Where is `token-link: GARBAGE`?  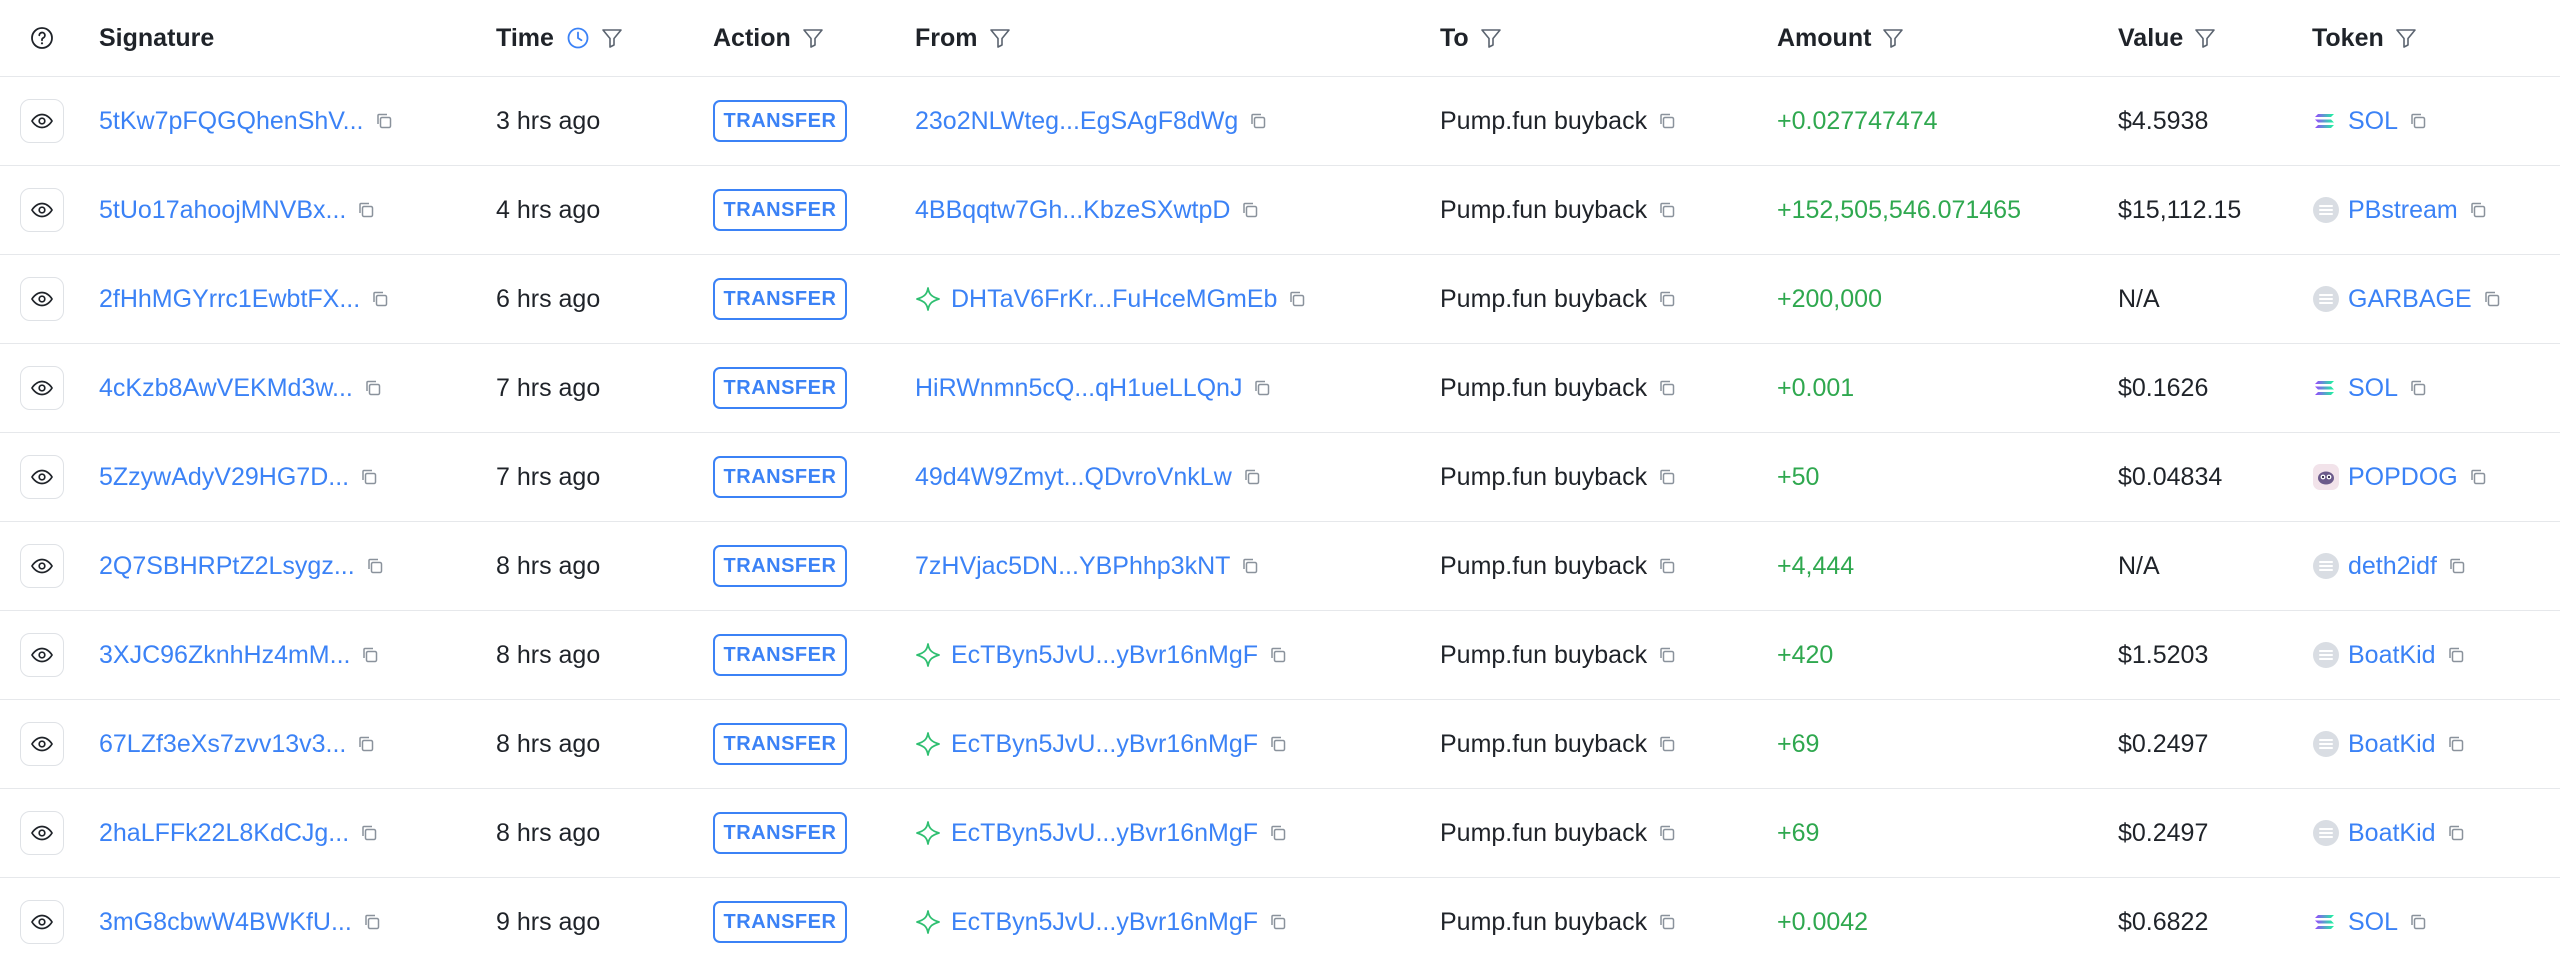 token-link: GARBAGE is located at coordinates (2410, 299).